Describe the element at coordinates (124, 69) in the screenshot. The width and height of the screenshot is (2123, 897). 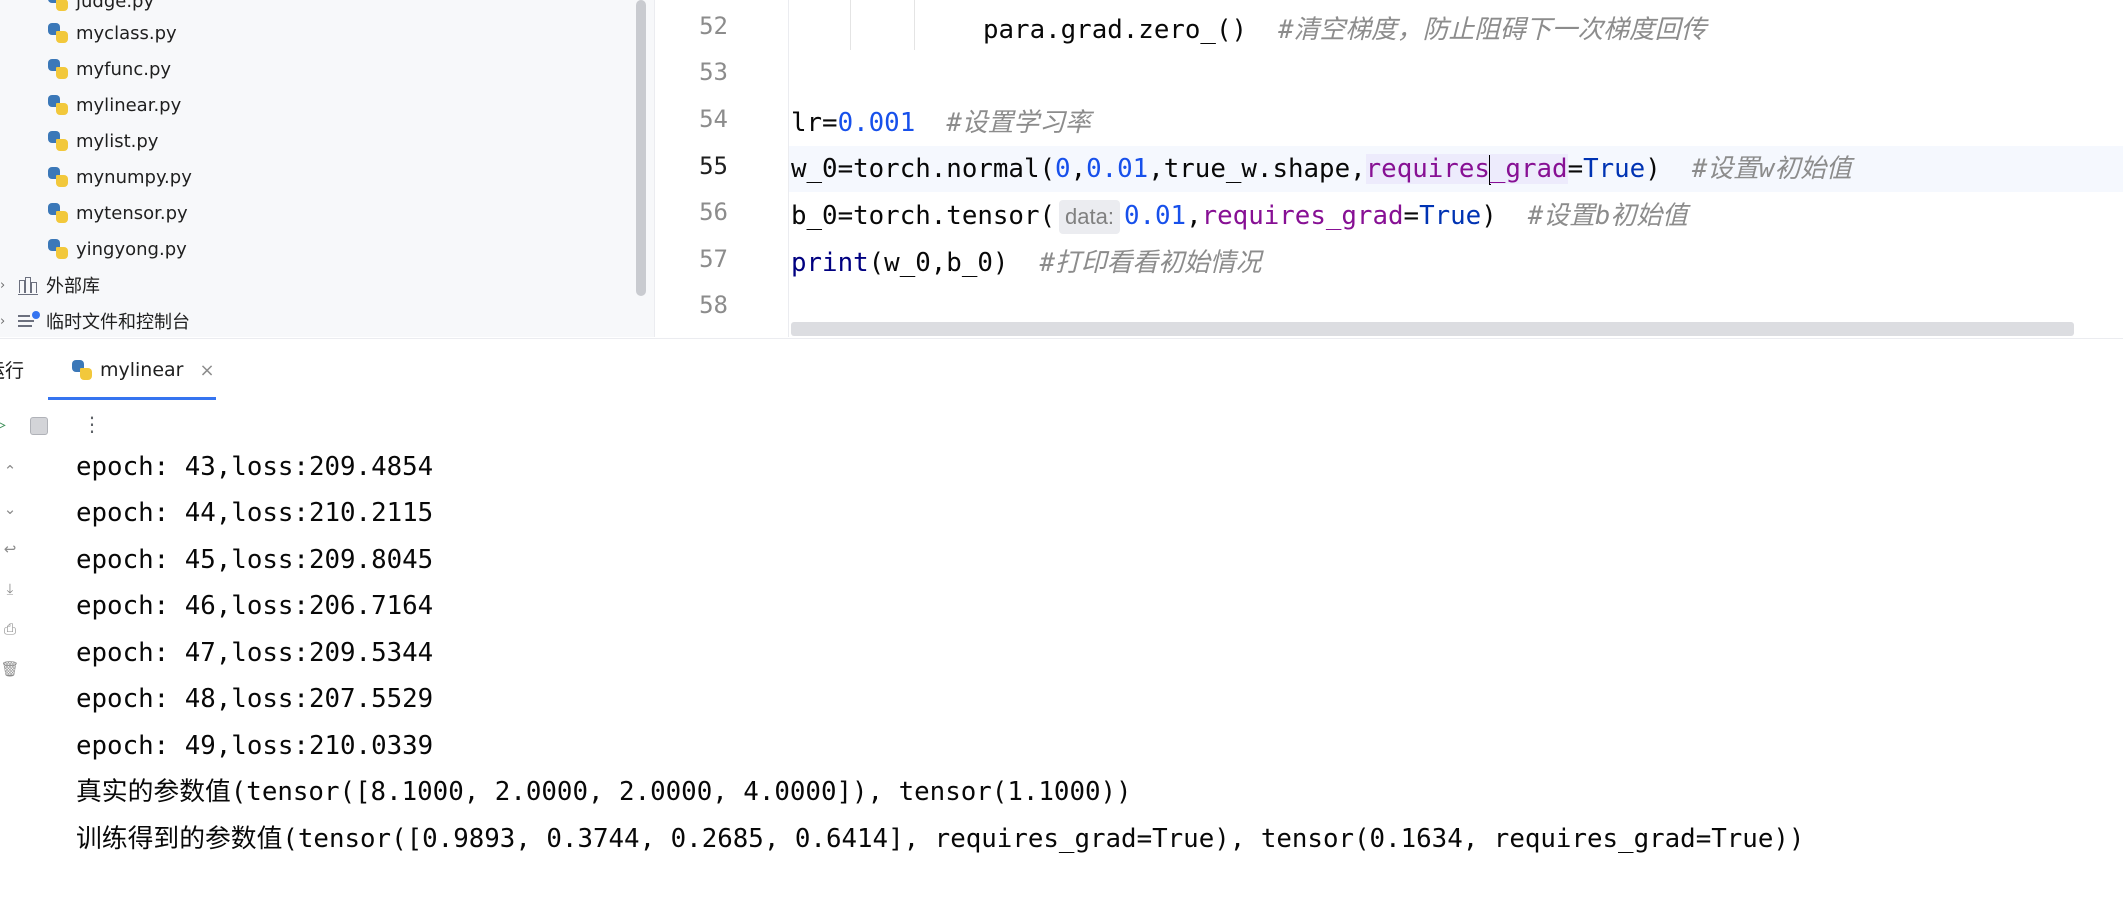
I see `tree-item-label: myfunc.py` at that location.